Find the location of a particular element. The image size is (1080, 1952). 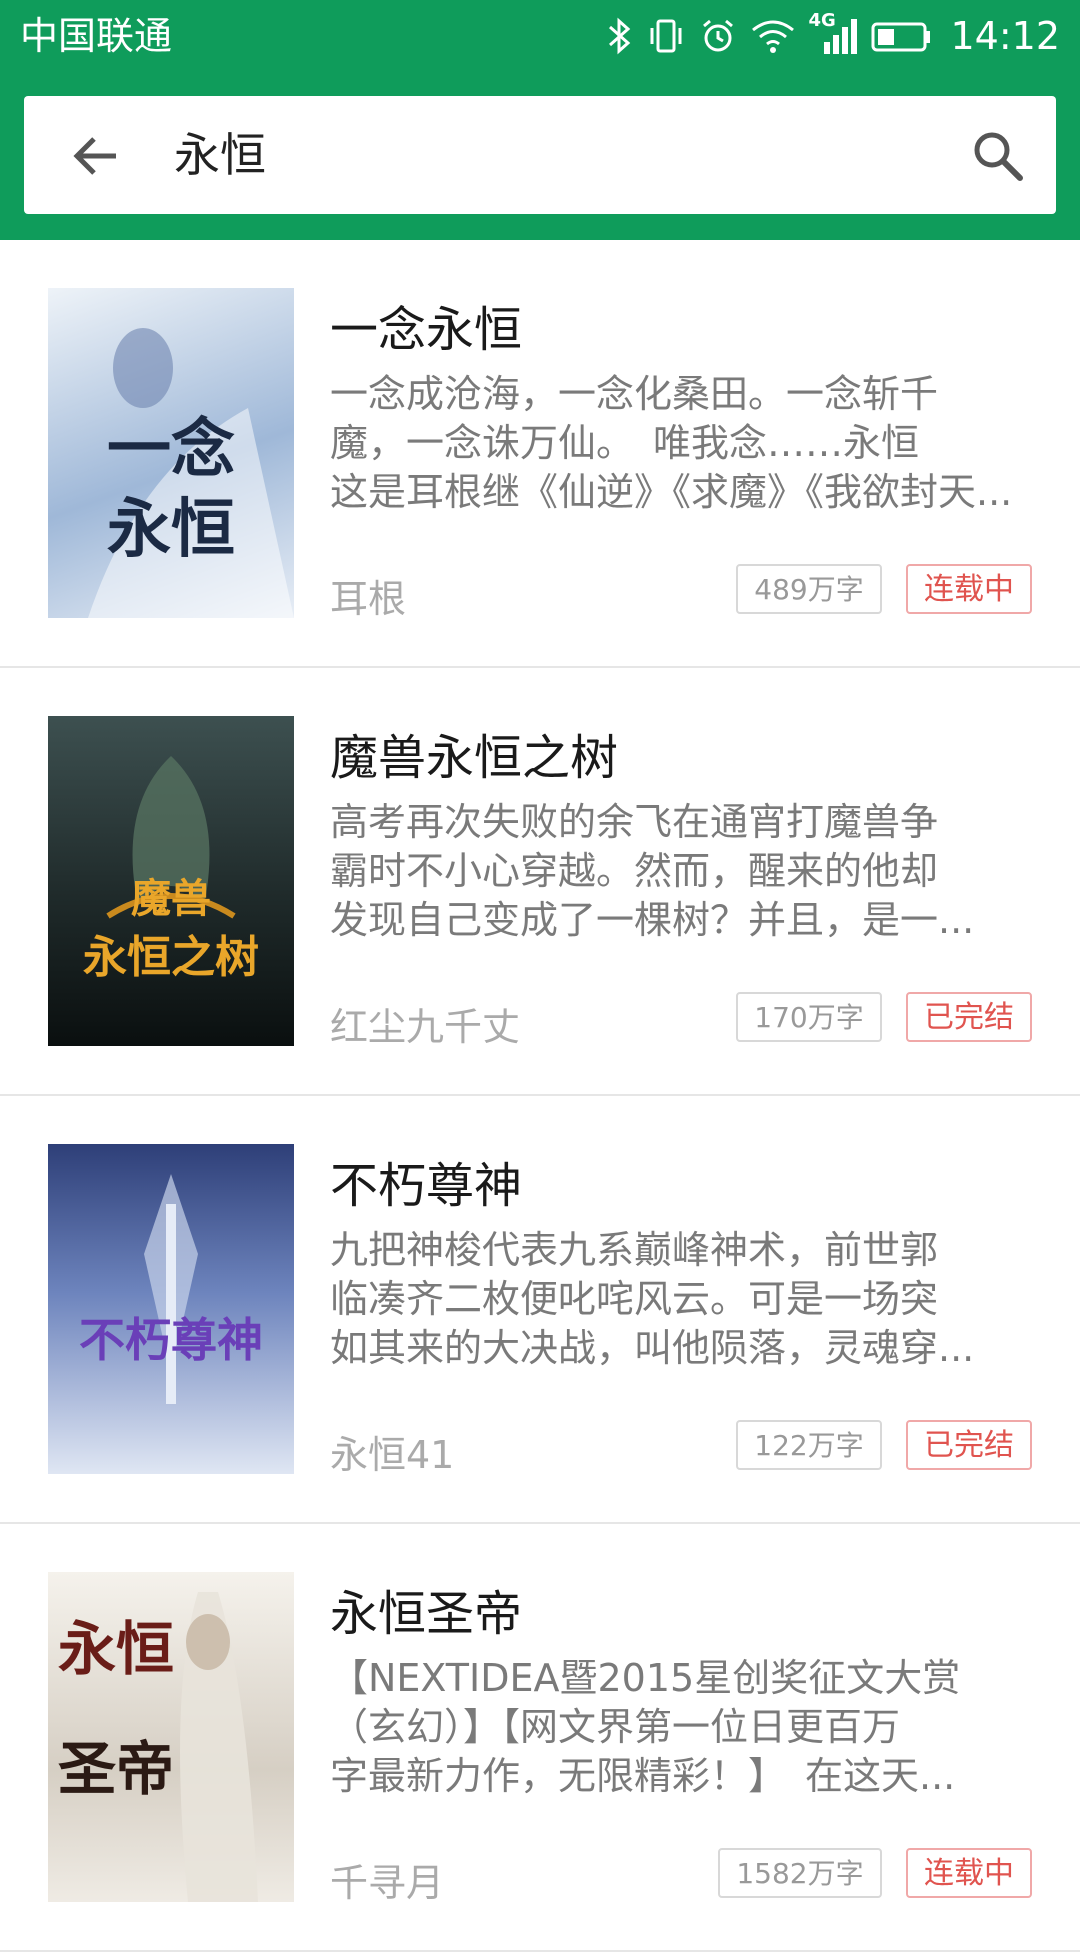

book-author: 千寻月 is located at coordinates (387, 1883).